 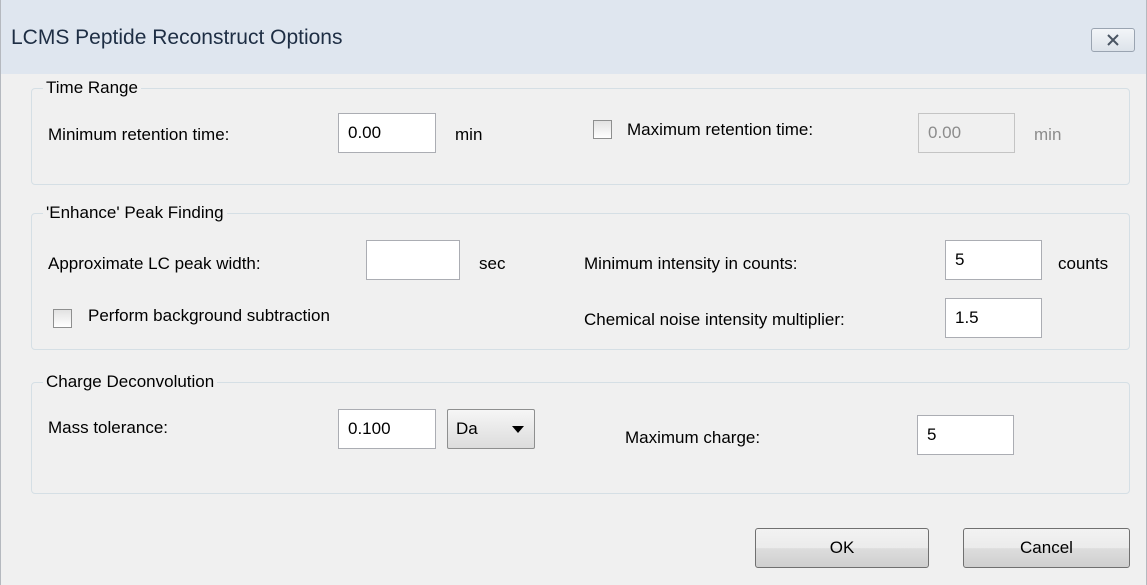 What do you see at coordinates (492, 263) in the screenshot?
I see `peak-width-unit: sec` at bounding box center [492, 263].